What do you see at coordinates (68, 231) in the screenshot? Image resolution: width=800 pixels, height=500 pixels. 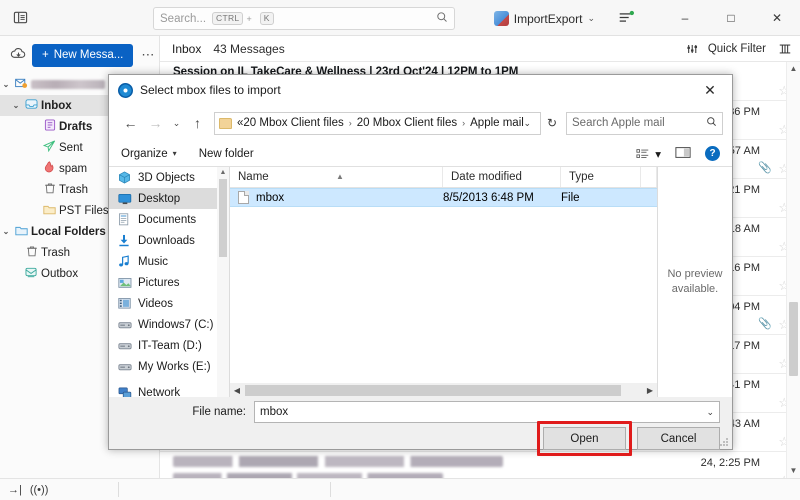 I see `sidebar-item-label: Local Folders` at bounding box center [68, 231].